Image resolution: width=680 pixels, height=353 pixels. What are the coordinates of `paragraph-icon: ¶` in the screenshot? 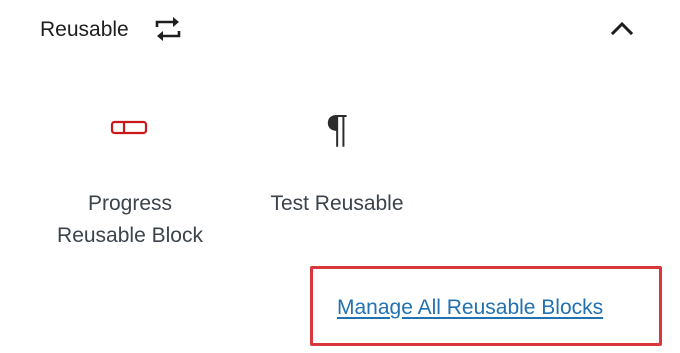 It's located at (337, 130).